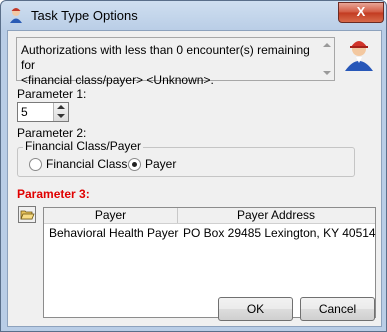 This screenshot has width=387, height=332. I want to click on parameter1-label: Parameter 1:, so click(52, 94).